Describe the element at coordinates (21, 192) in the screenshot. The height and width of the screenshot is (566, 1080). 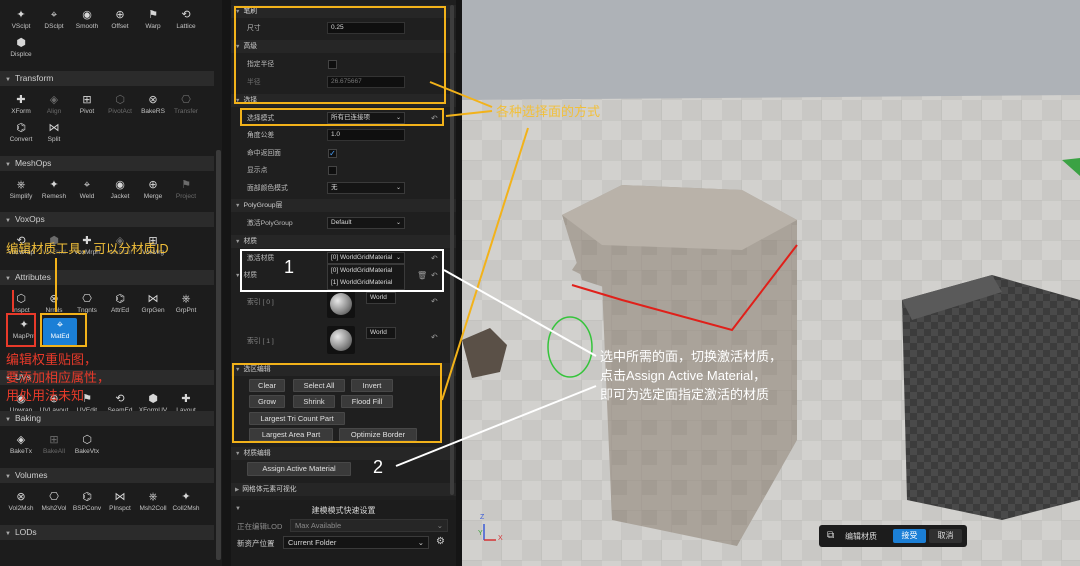
I see `tool-simplify: ⎈ Simplify` at that location.